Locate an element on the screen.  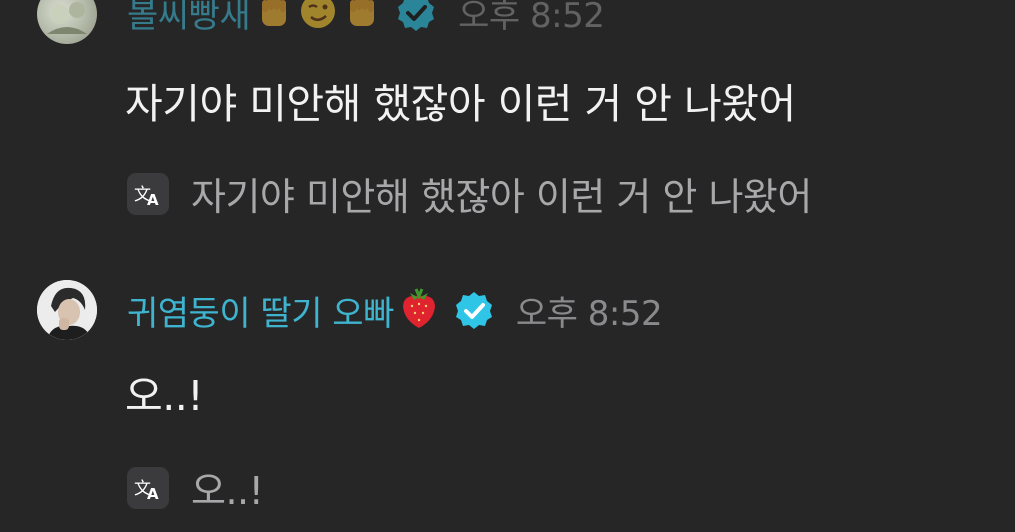
strawberry-emoji-icon is located at coordinates (419, 310).